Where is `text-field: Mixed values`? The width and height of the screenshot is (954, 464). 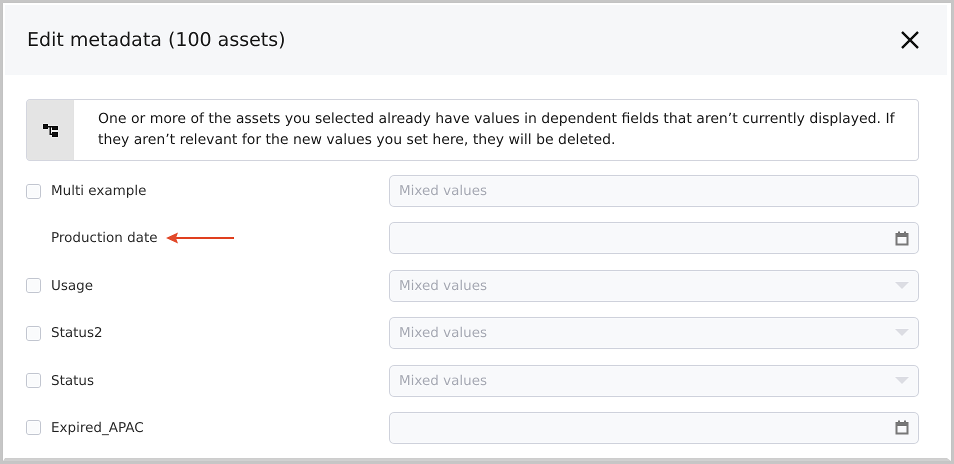
text-field: Mixed values is located at coordinates (654, 191).